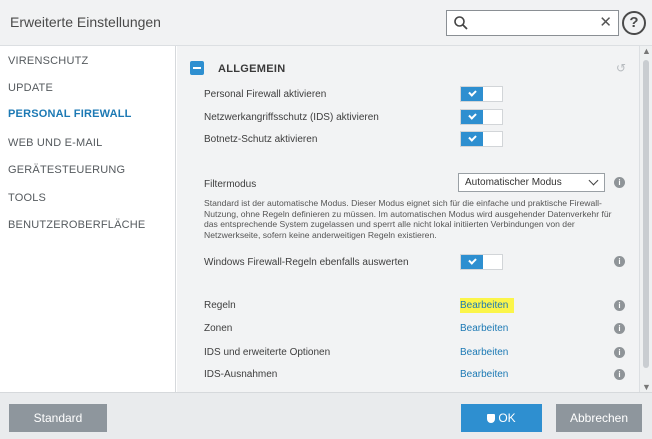  Describe the element at coordinates (634, 23) in the screenshot. I see `help-icon: ?` at that location.